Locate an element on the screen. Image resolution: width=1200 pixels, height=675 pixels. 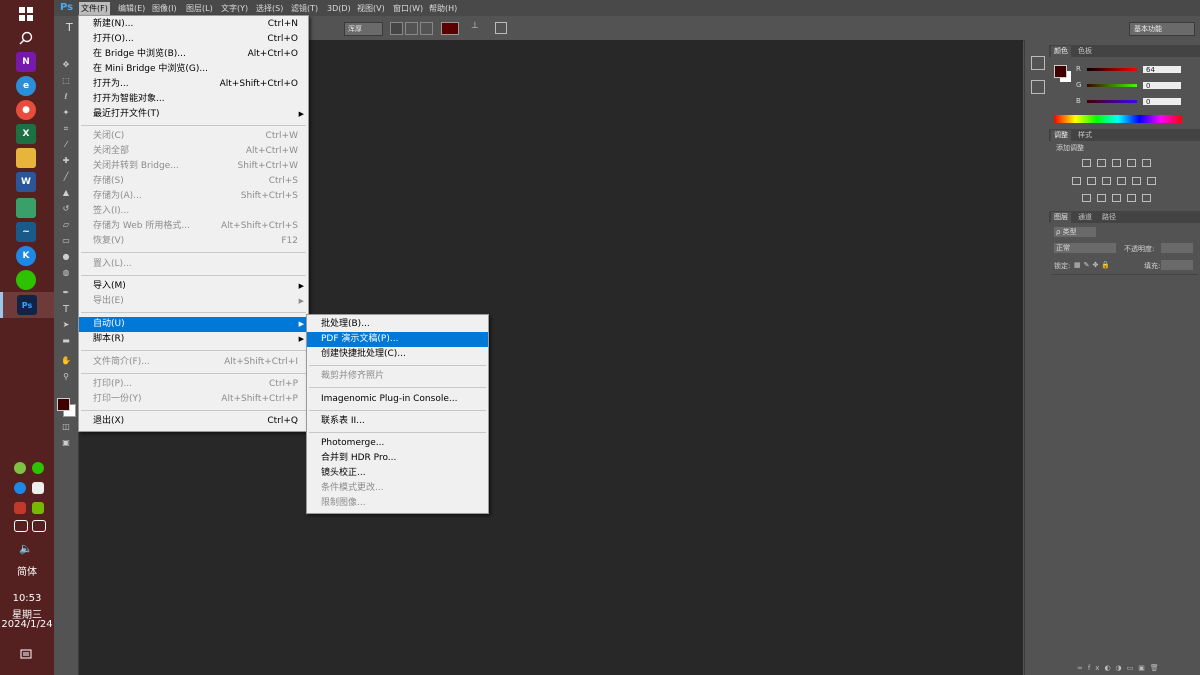
bw-adj-icon is located at coordinates (1106, 181).